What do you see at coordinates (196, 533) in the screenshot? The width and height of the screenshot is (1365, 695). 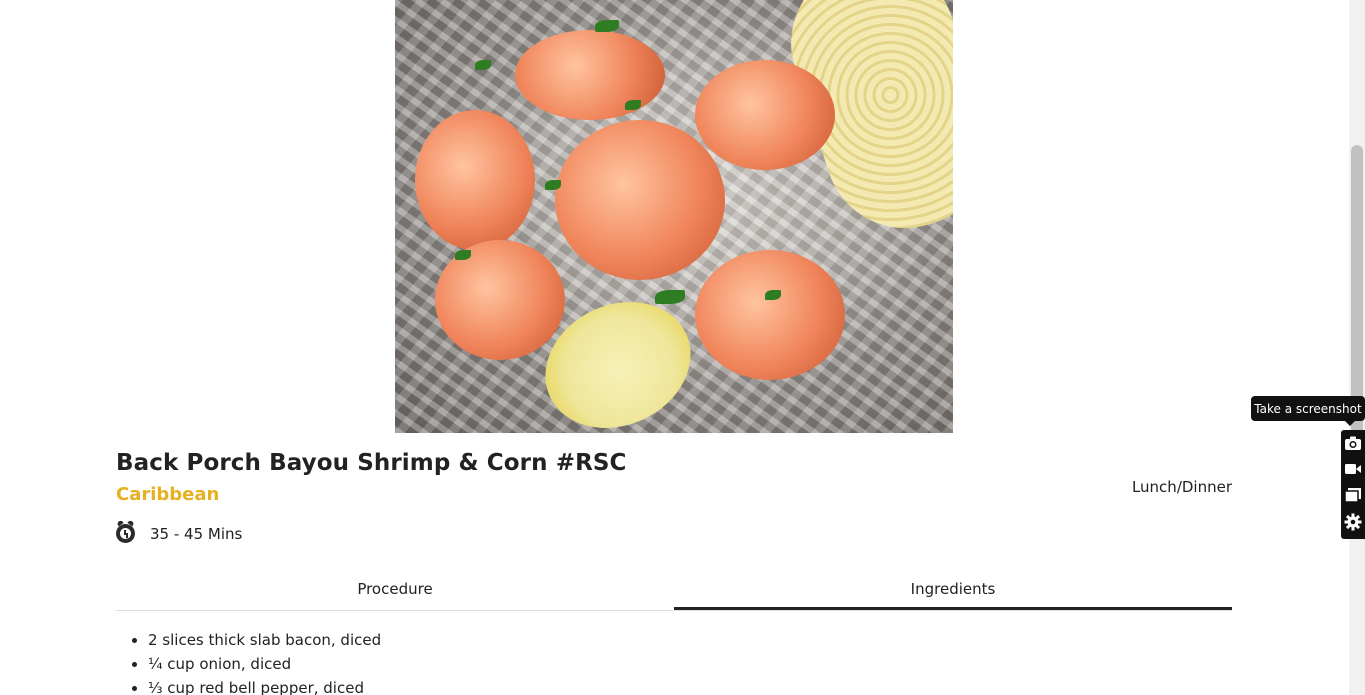 I see `cook-time-label: 35 - 45 Mins` at bounding box center [196, 533].